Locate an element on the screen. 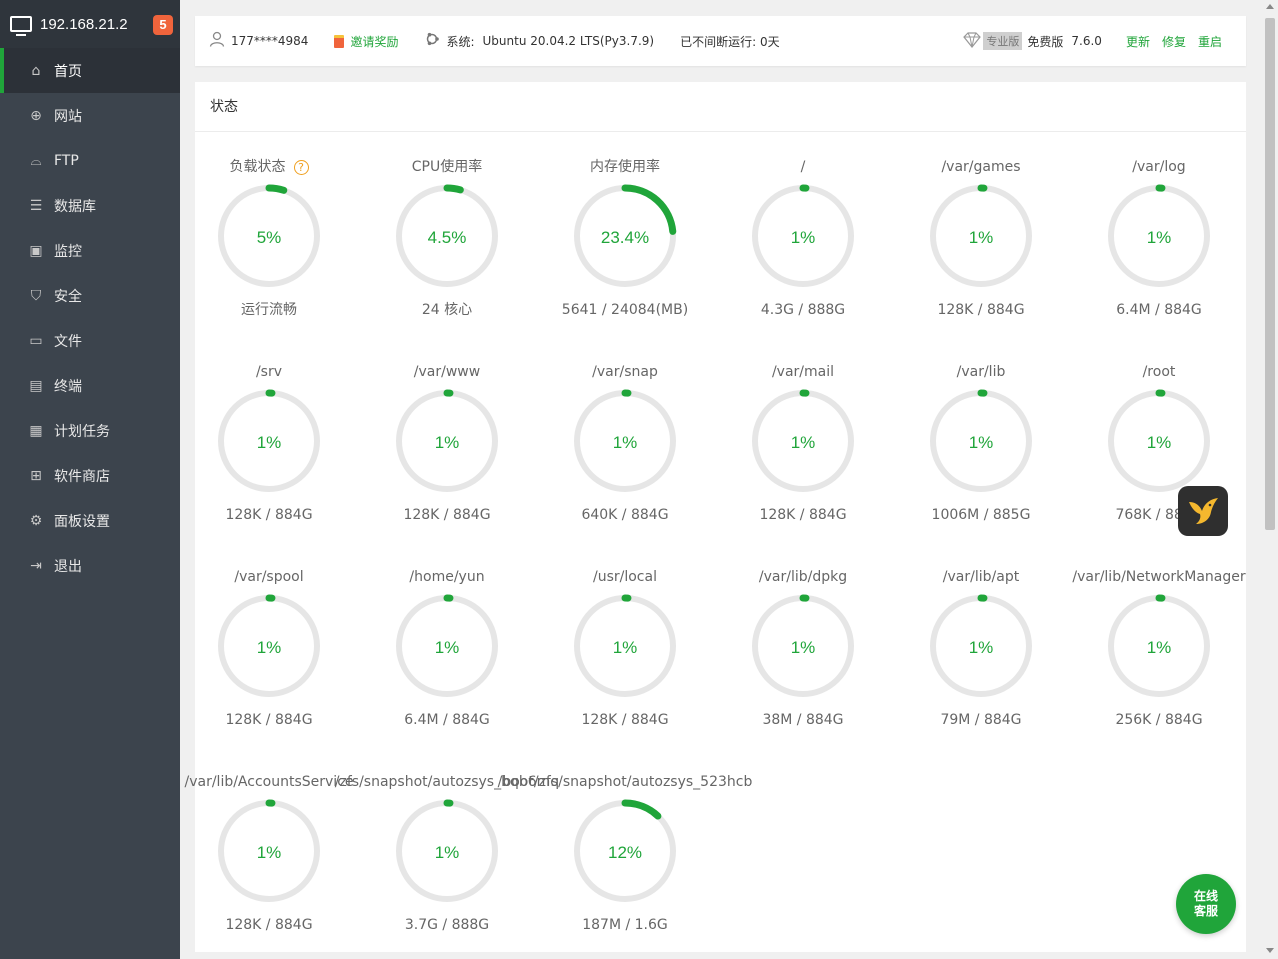 This screenshot has height=959, width=1278. gauge-value: 4.5% is located at coordinates (447, 237).